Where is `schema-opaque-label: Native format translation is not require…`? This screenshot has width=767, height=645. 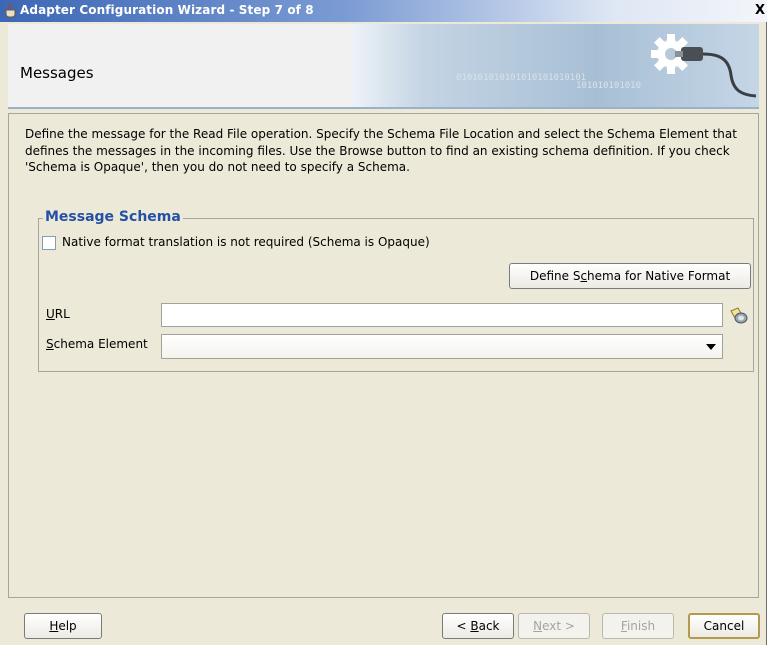 schema-opaque-label: Native format translation is not require… is located at coordinates (246, 242).